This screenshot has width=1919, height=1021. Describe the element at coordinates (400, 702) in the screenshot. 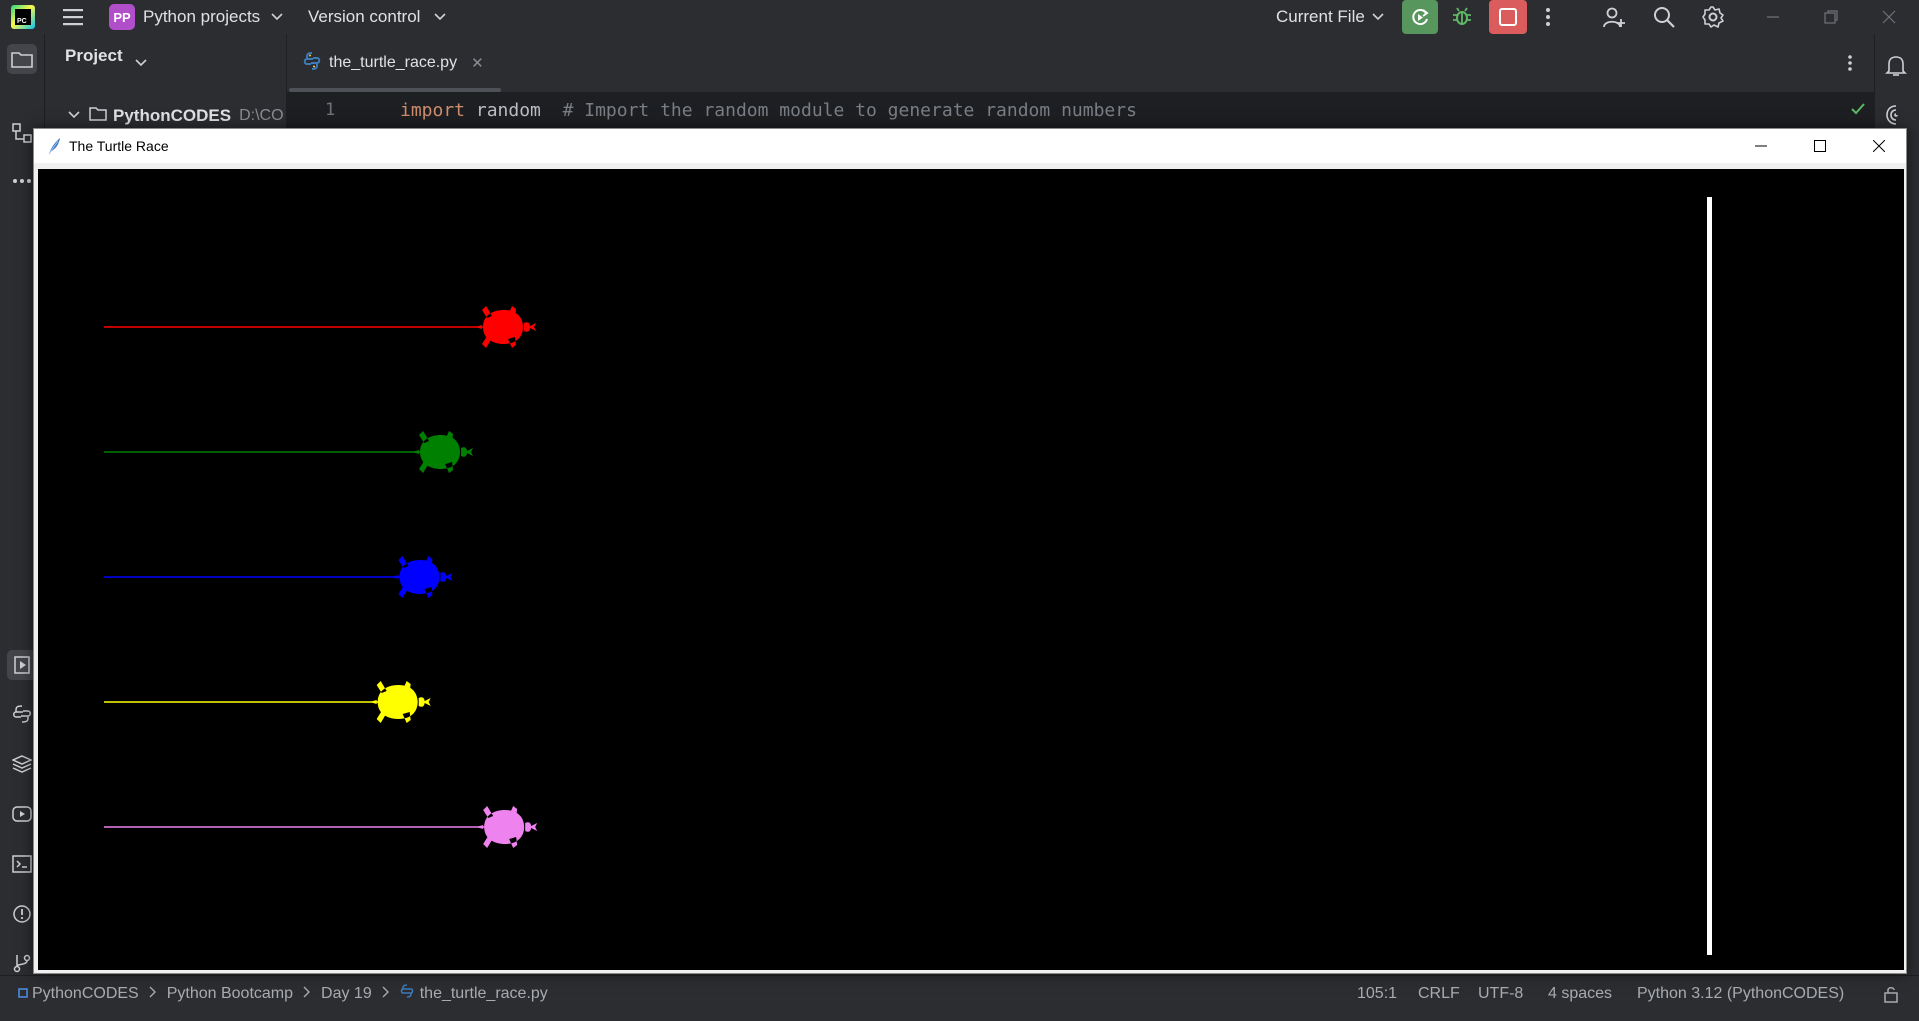

I see `turtle-yellow` at that location.